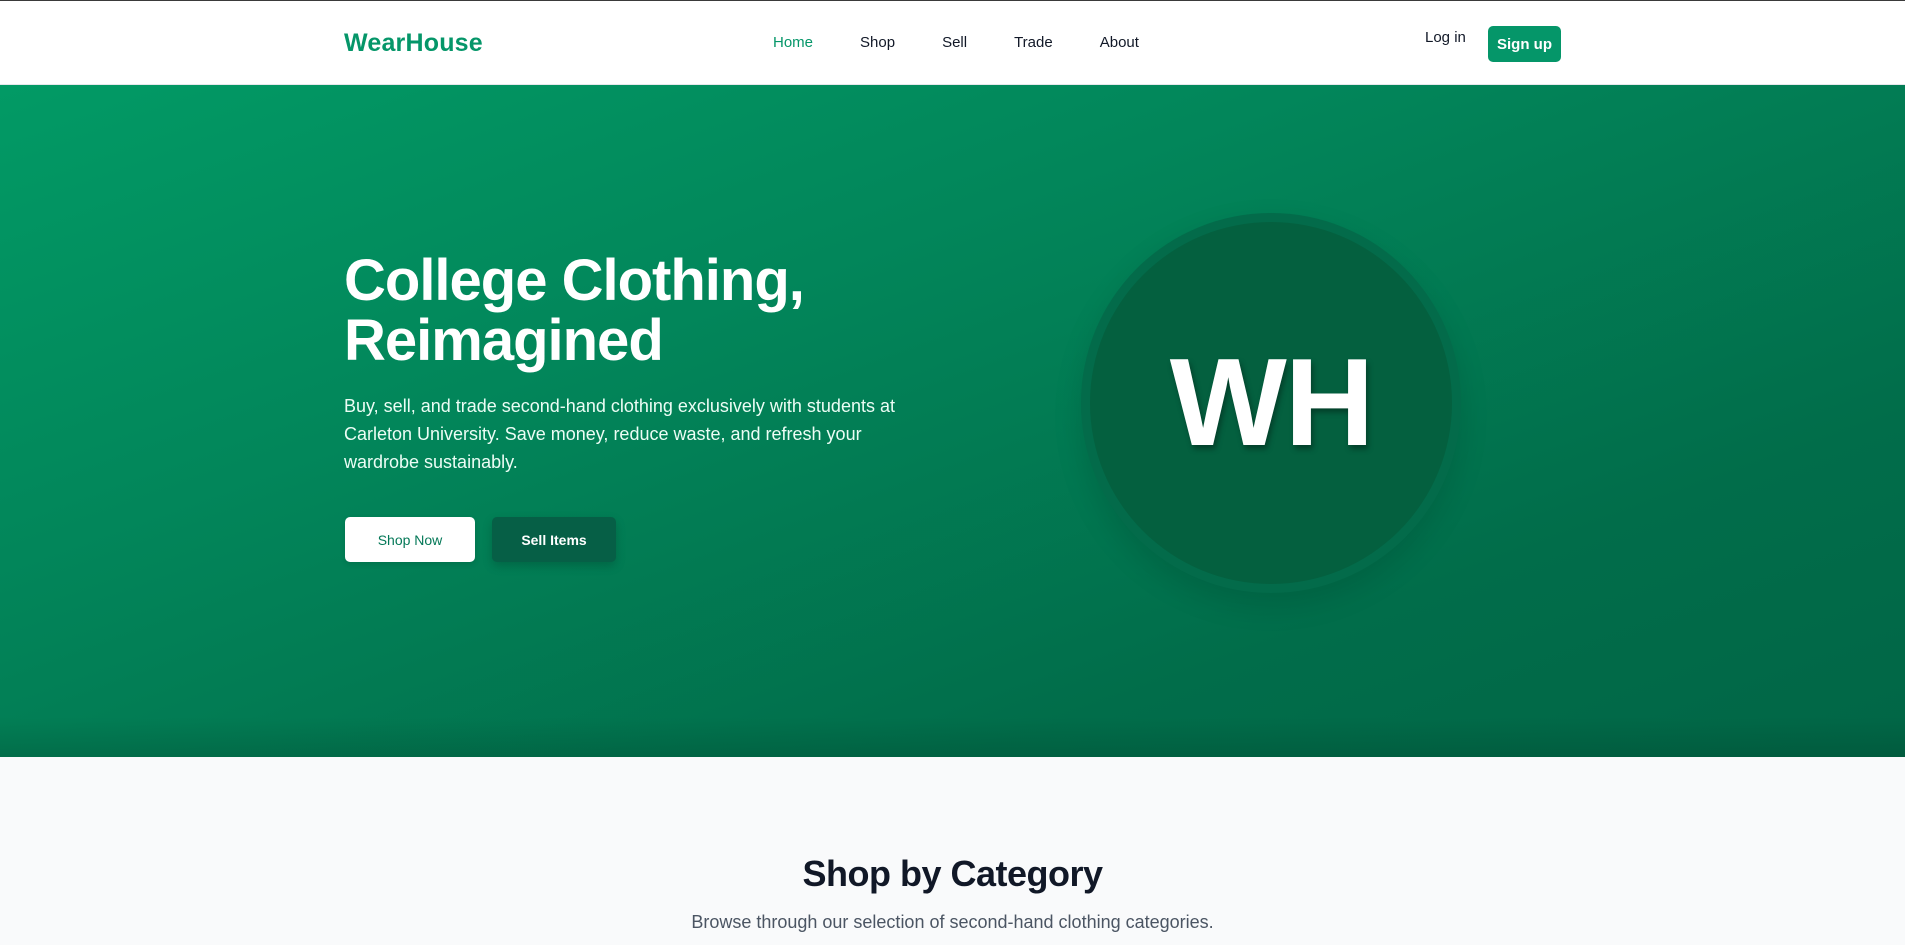 This screenshot has height=945, width=1905. Describe the element at coordinates (793, 42) in the screenshot. I see `nav-link-home: Home` at that location.